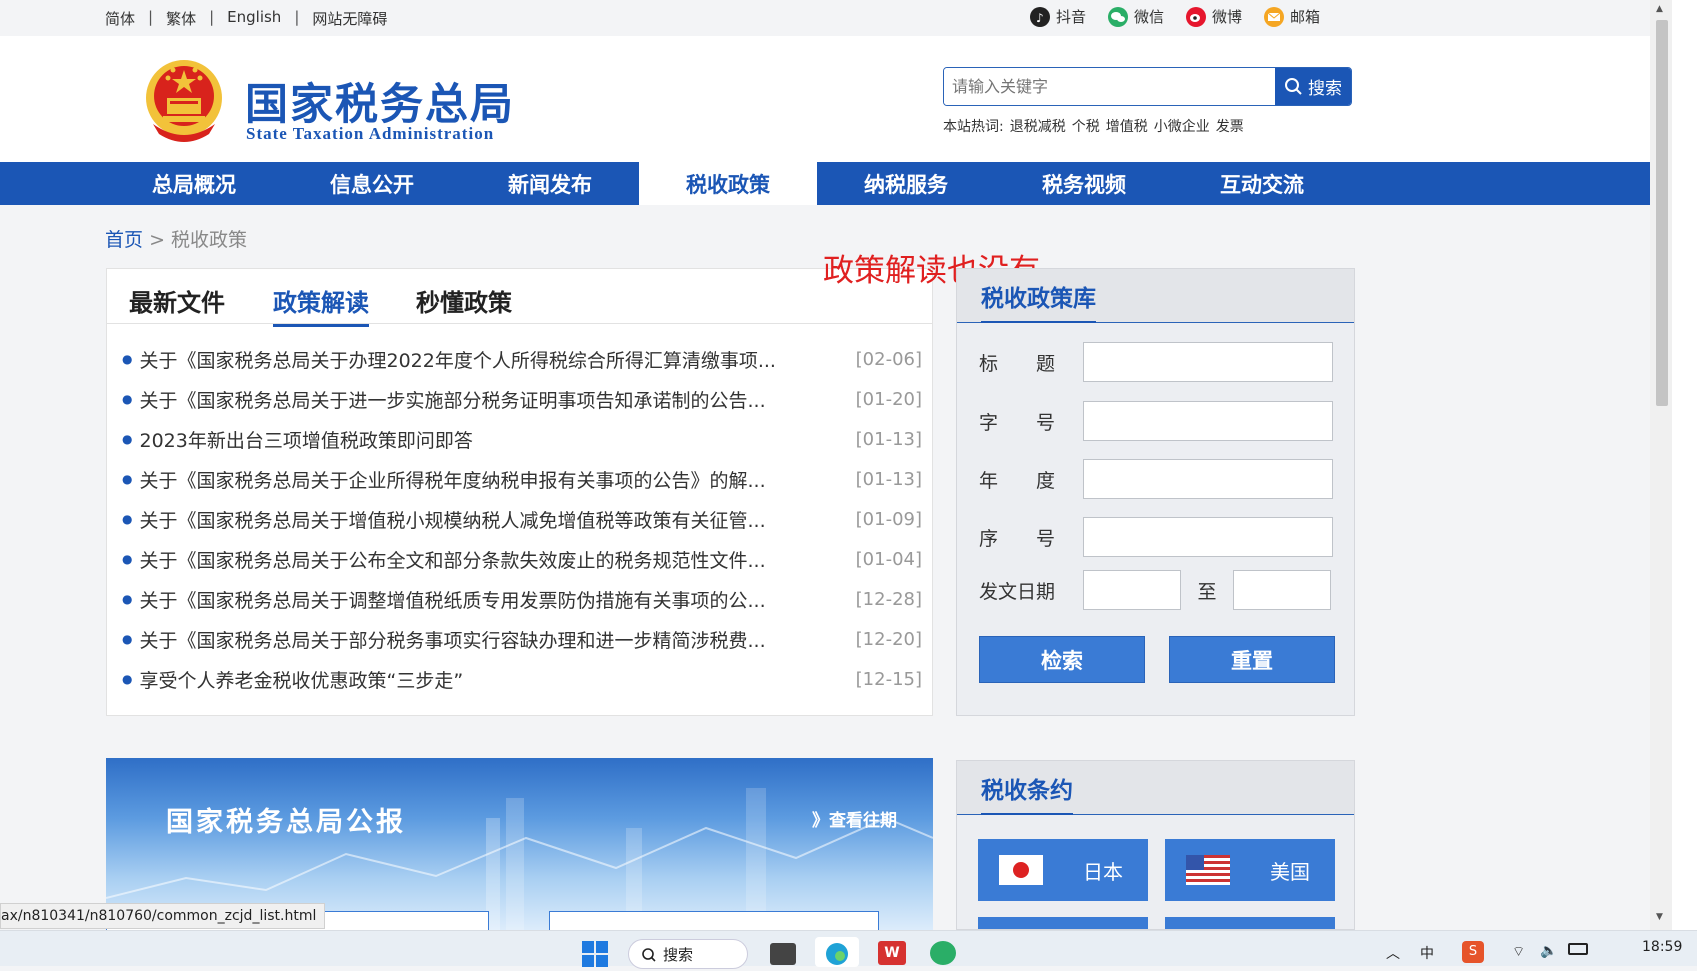  What do you see at coordinates (688, 954) in the screenshot?
I see `taskbar-search: 搜索` at bounding box center [688, 954].